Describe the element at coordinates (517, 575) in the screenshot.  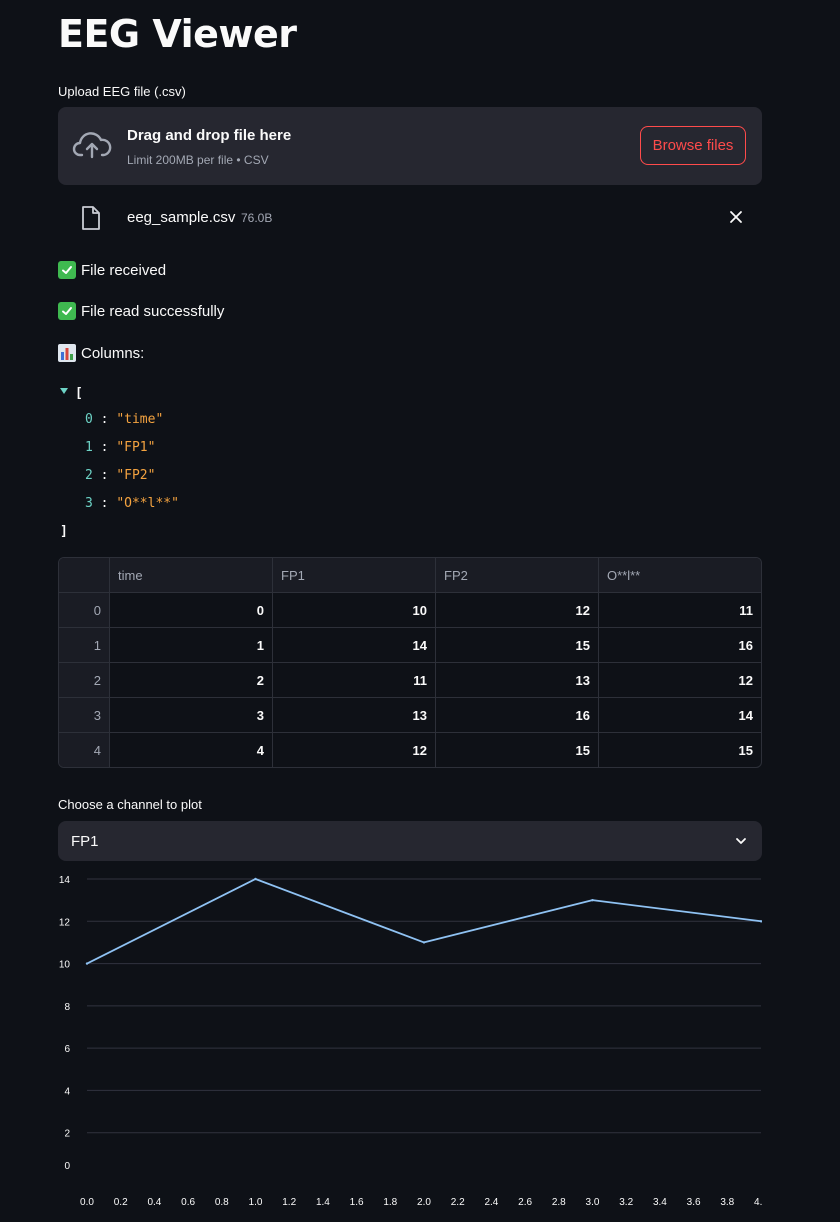
I see `table-header: FP2` at that location.